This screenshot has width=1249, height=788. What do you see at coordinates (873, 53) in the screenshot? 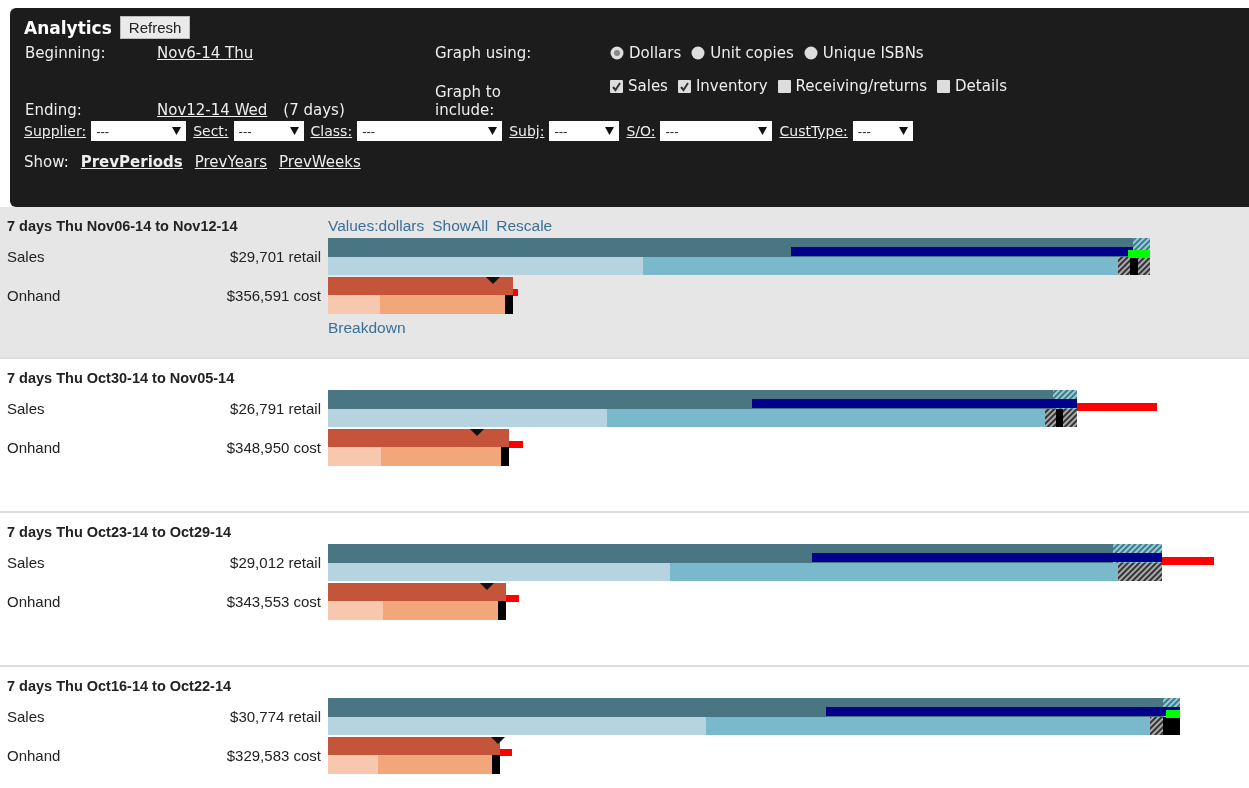
I see `option-label: Unique ISBNs` at bounding box center [873, 53].